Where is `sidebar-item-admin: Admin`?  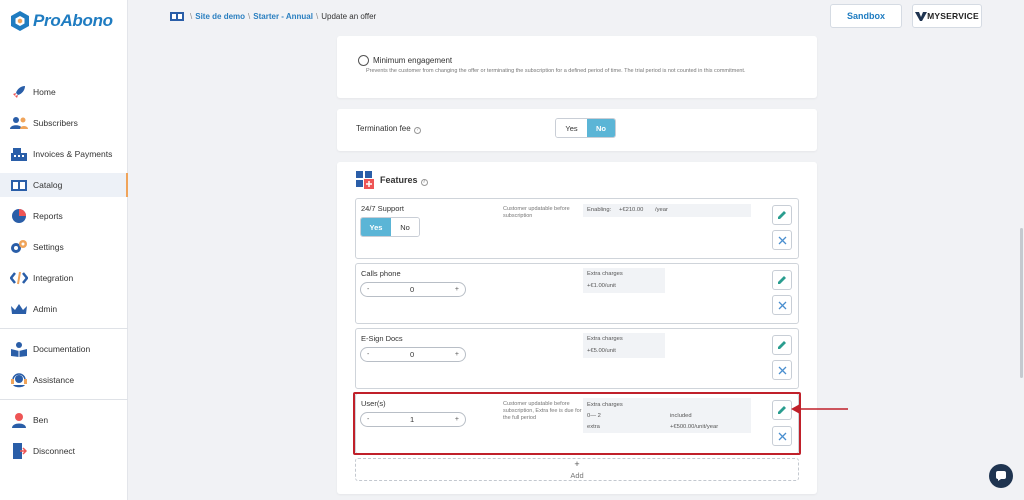
sidebar-item-admin: Admin is located at coordinates (64, 309).